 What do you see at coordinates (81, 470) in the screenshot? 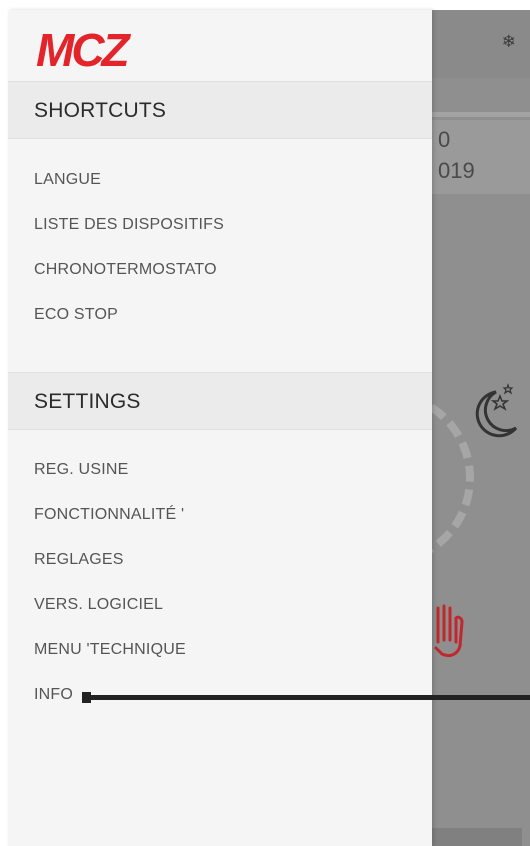
I see `menu-item-reg-usine: REG. USINE` at bounding box center [81, 470].